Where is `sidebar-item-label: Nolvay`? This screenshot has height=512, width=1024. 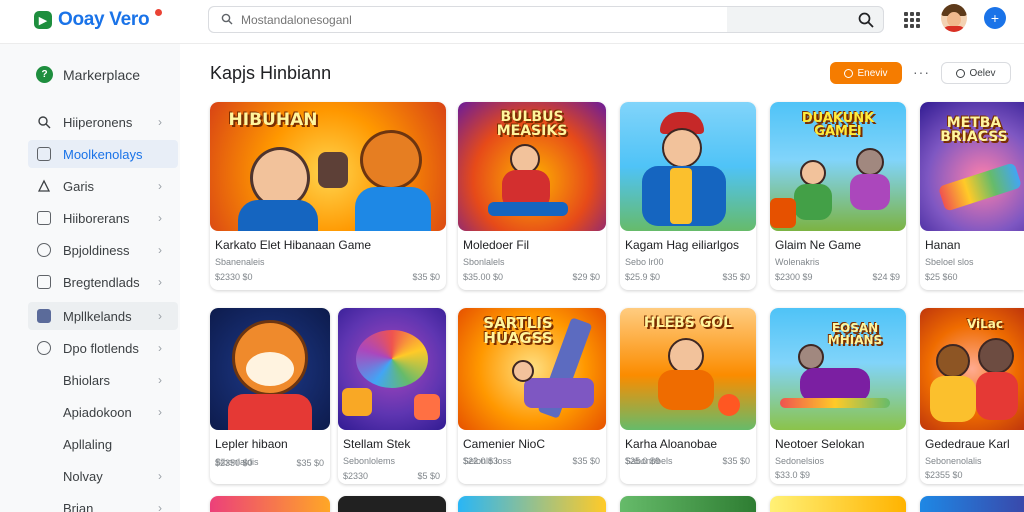
sidebar-item-label: Nolvay is located at coordinates (83, 476).